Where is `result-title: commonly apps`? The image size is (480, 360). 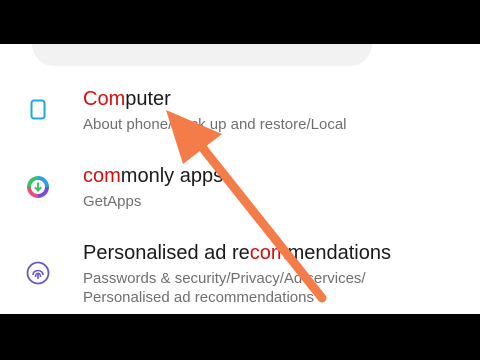
result-title: commonly apps is located at coordinates (153, 176).